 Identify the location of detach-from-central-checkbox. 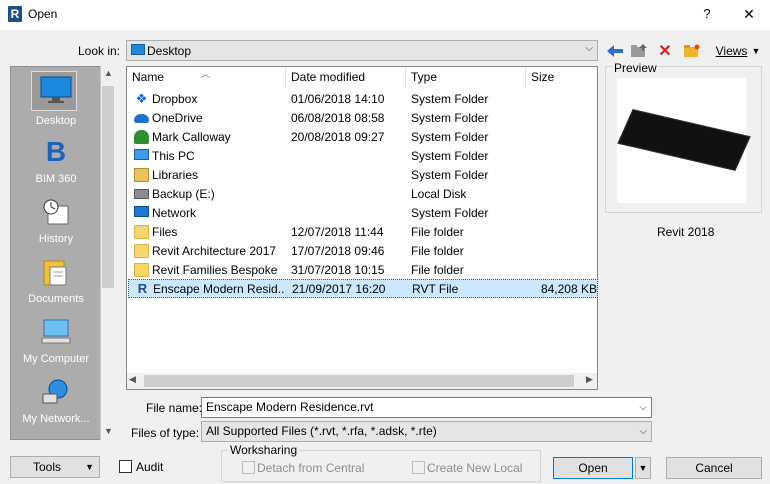
(248, 467).